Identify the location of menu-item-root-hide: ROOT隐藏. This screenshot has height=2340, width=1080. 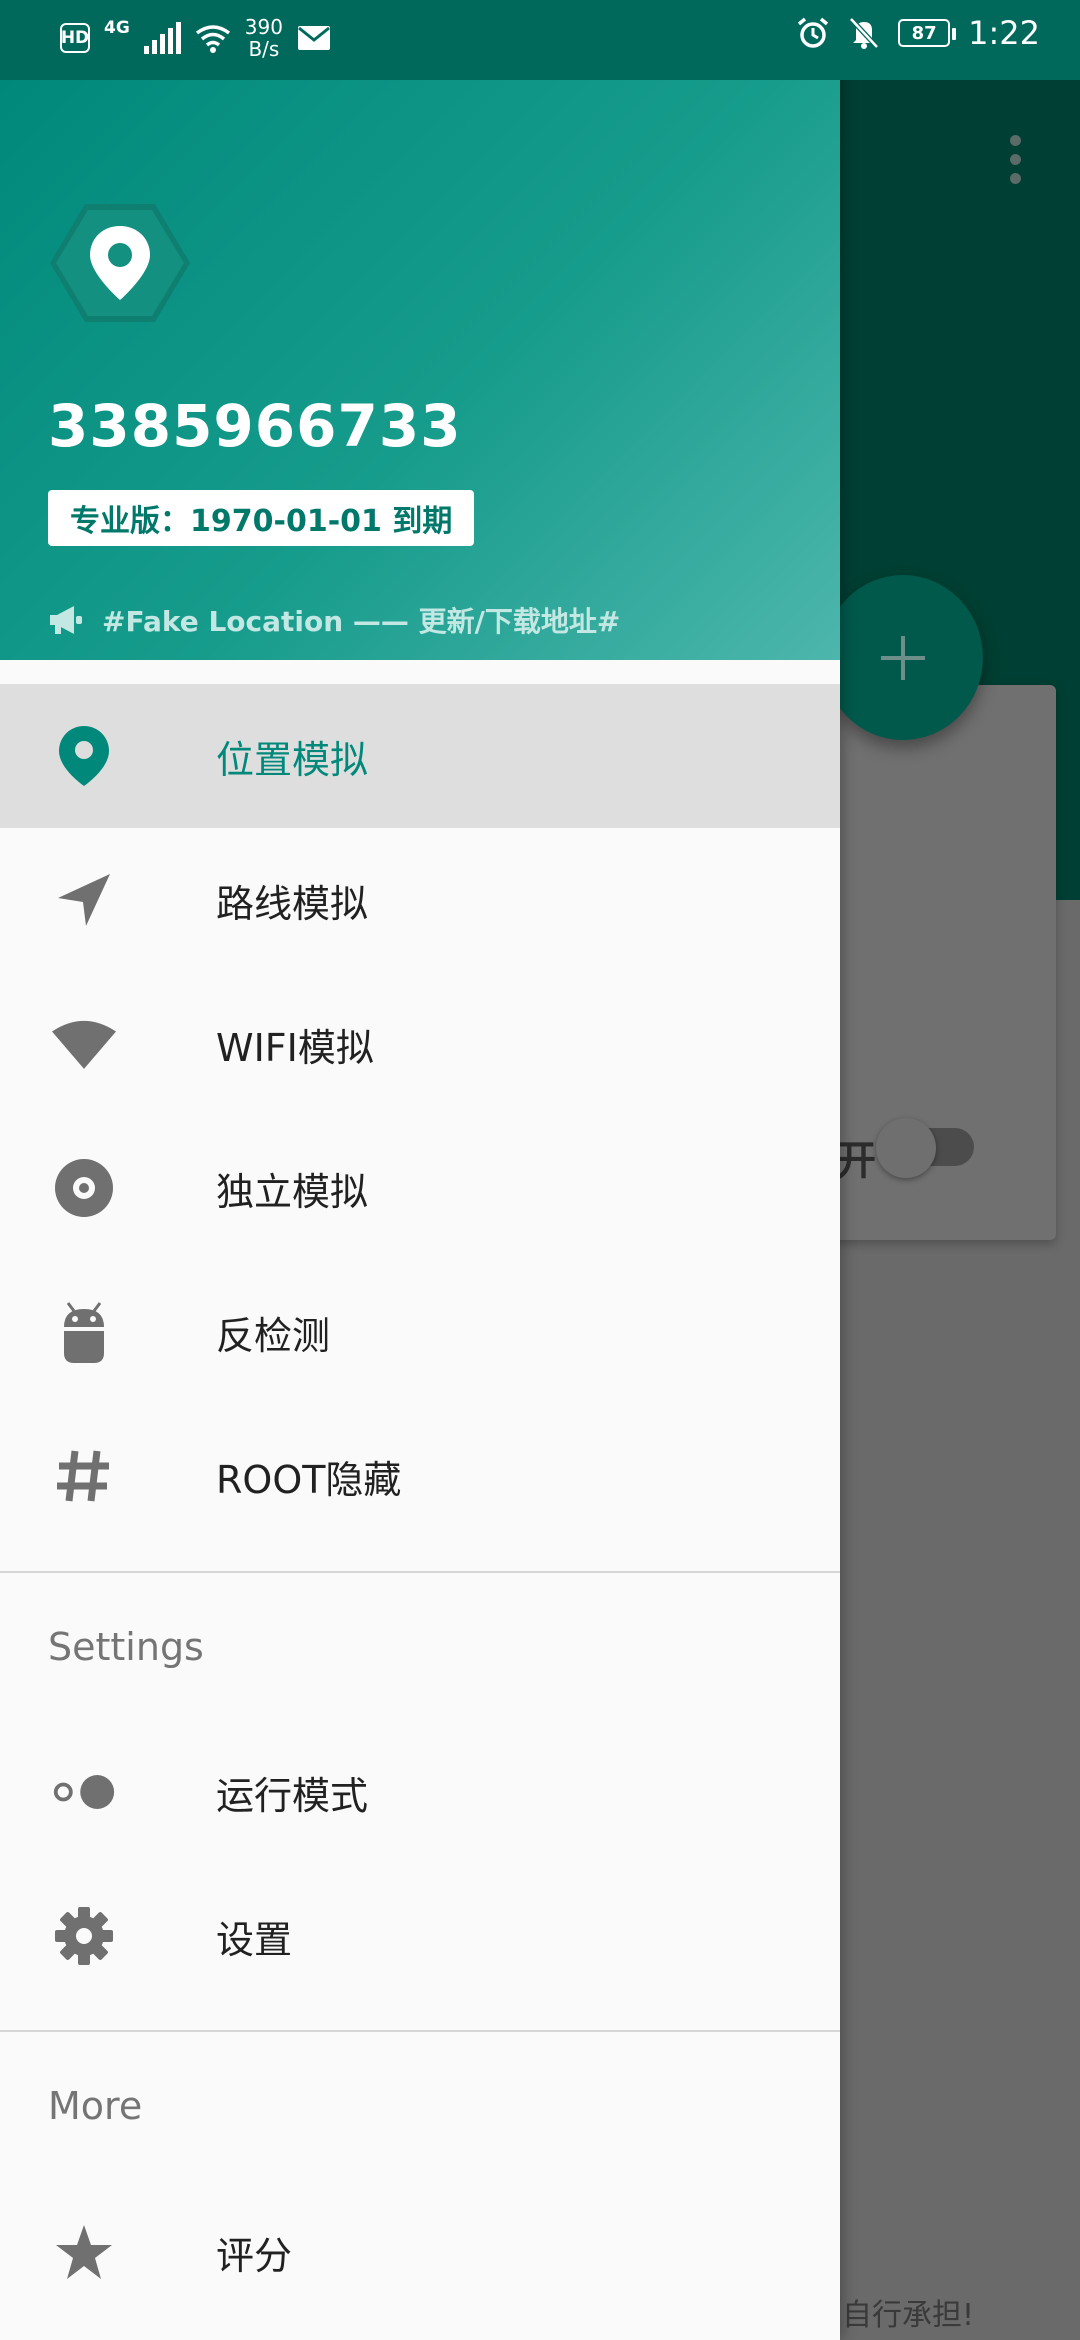
(420, 1476).